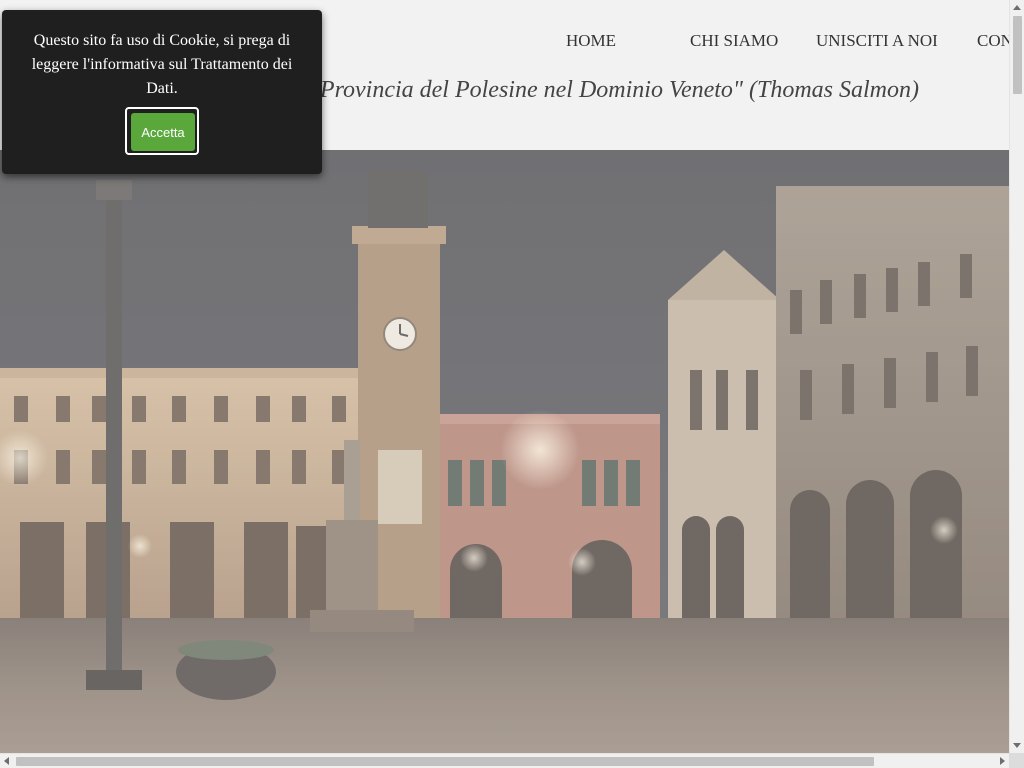 This screenshot has width=1024, height=768. I want to click on accept-cookies-button: Accetta, so click(163, 132).